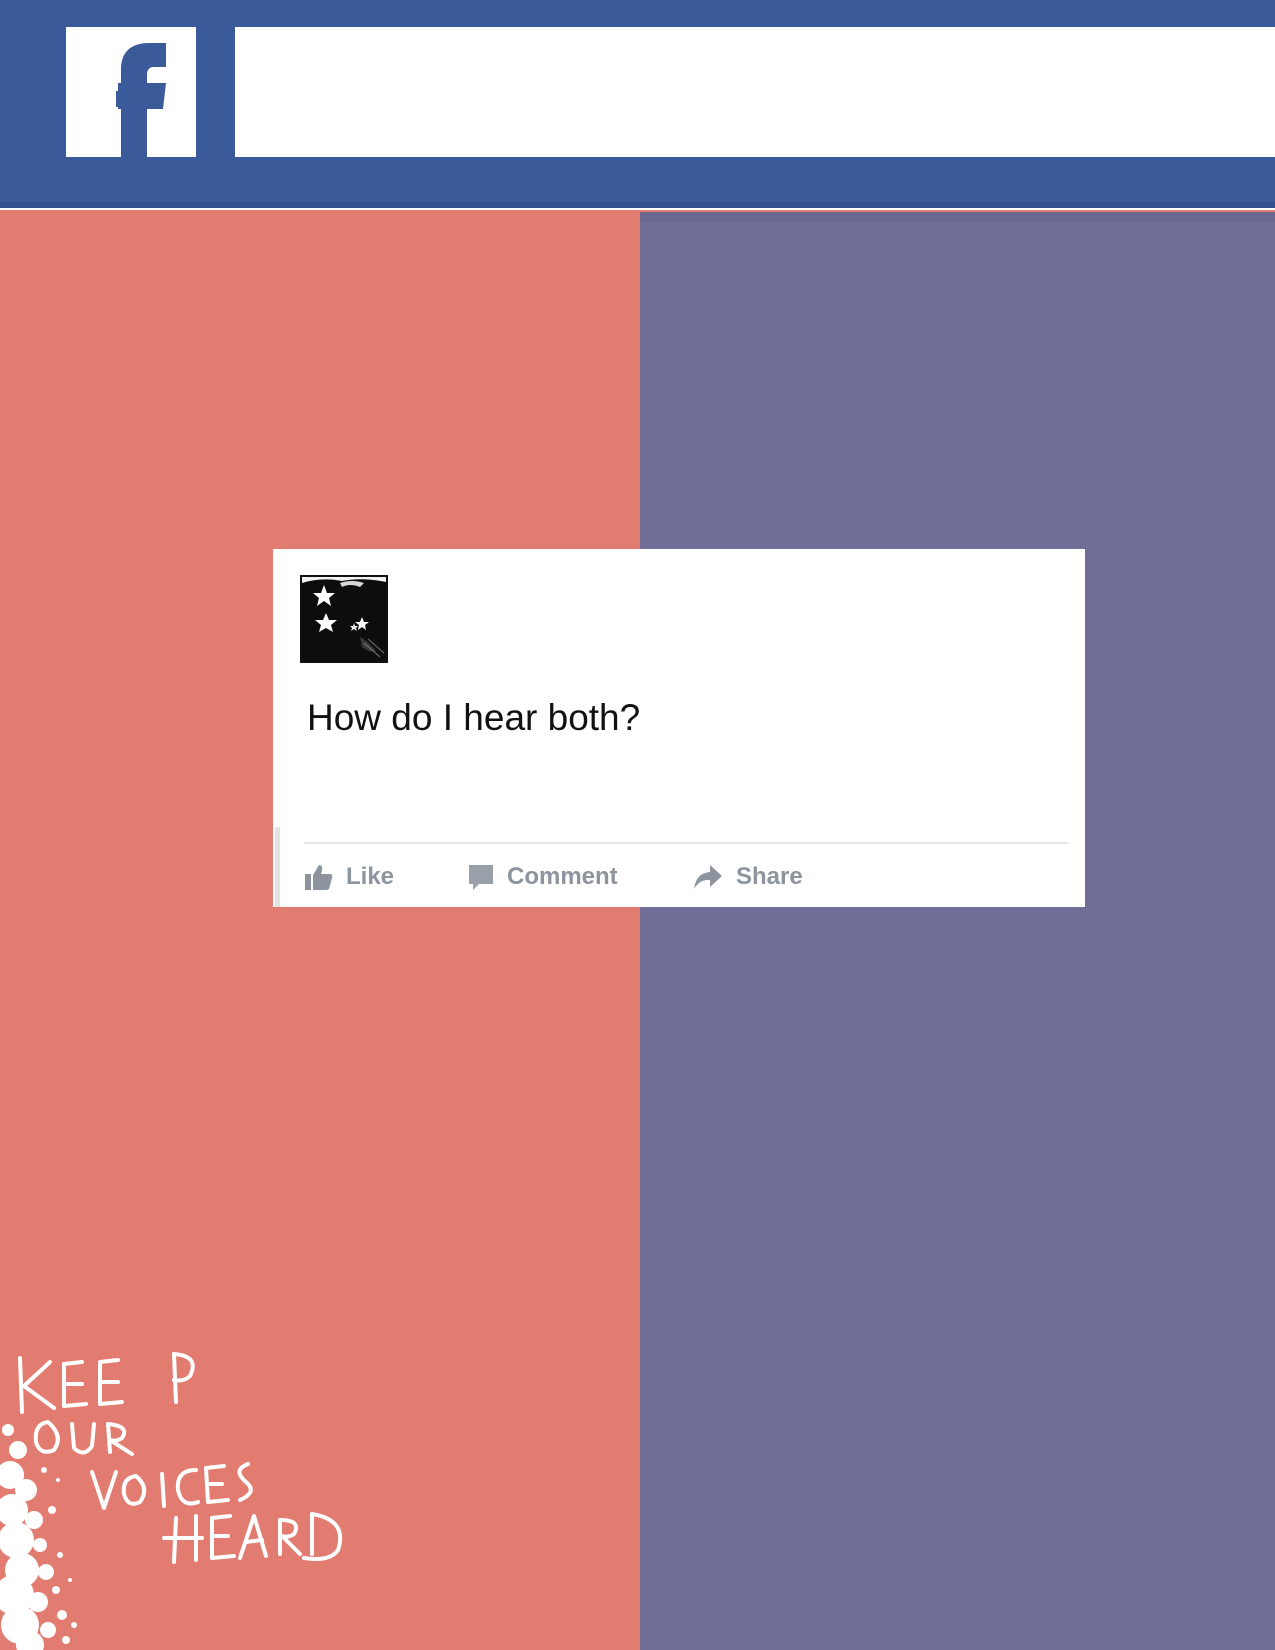 Image resolution: width=1275 pixels, height=1650 pixels. Describe the element at coordinates (708, 877) in the screenshot. I see `share-arrow-icon` at that location.